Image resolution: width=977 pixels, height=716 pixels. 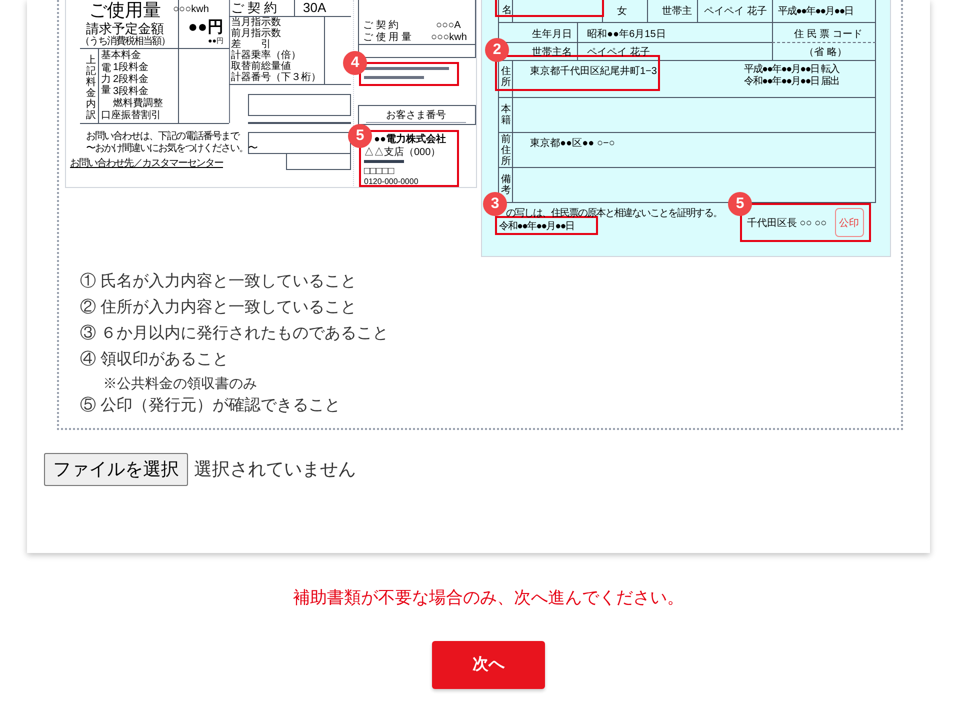 What do you see at coordinates (622, 11) in the screenshot?
I see `document-text: 女` at bounding box center [622, 11].